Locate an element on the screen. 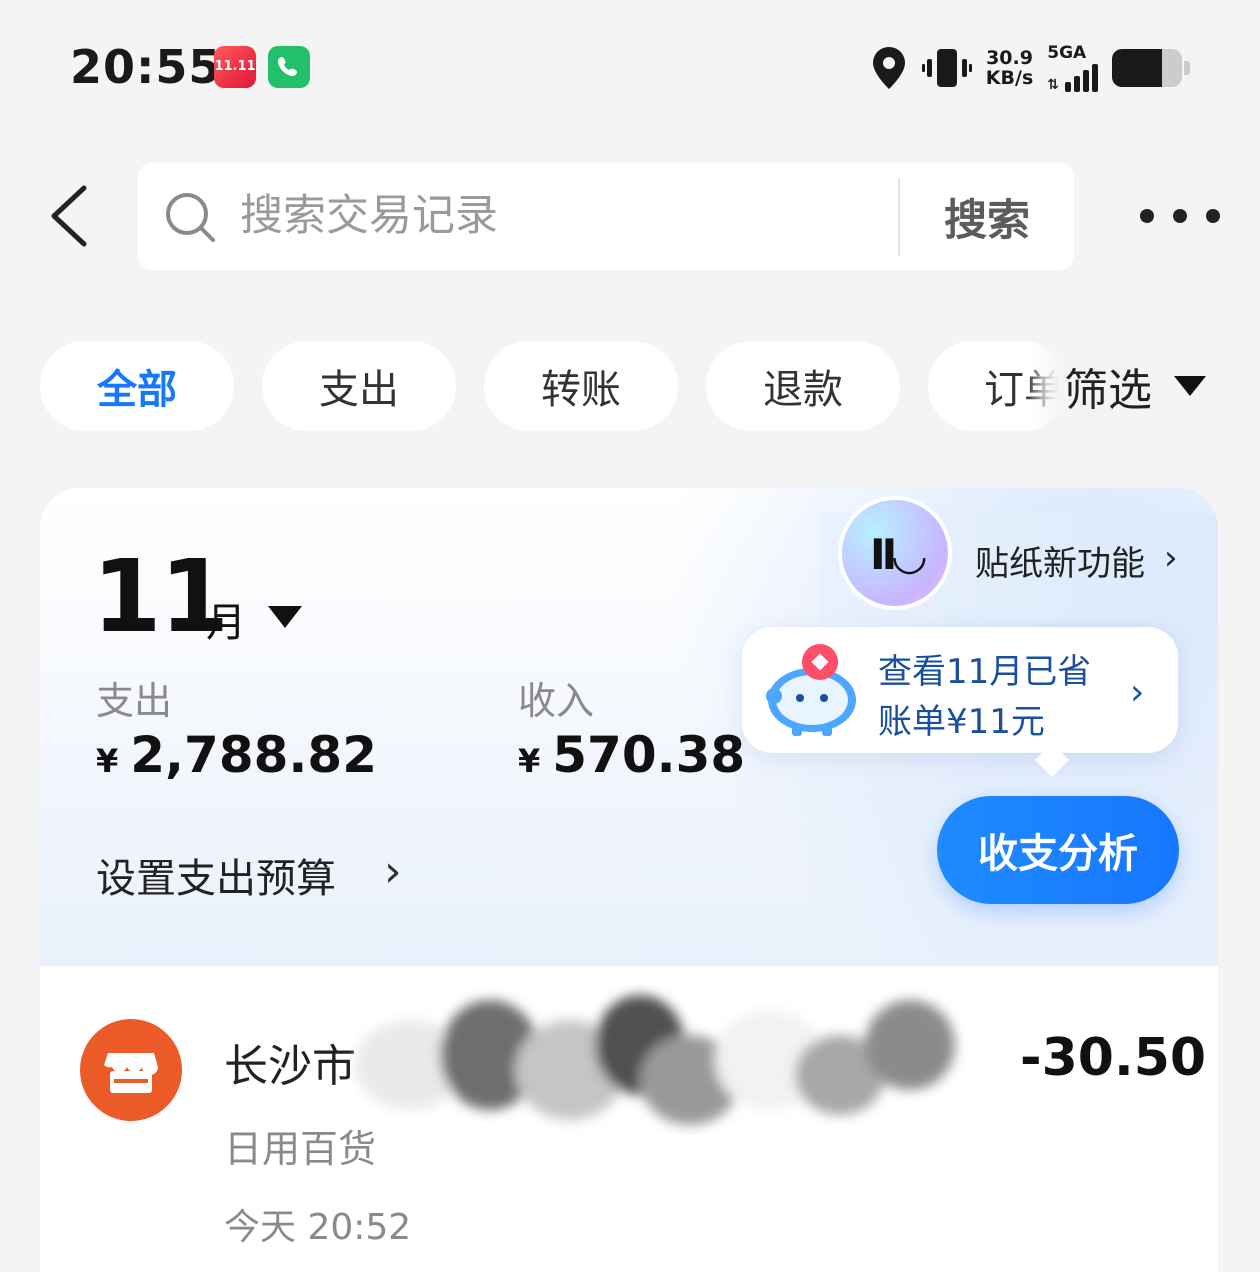 This screenshot has width=1260, height=1272. vibrate-icon is located at coordinates (946, 68).